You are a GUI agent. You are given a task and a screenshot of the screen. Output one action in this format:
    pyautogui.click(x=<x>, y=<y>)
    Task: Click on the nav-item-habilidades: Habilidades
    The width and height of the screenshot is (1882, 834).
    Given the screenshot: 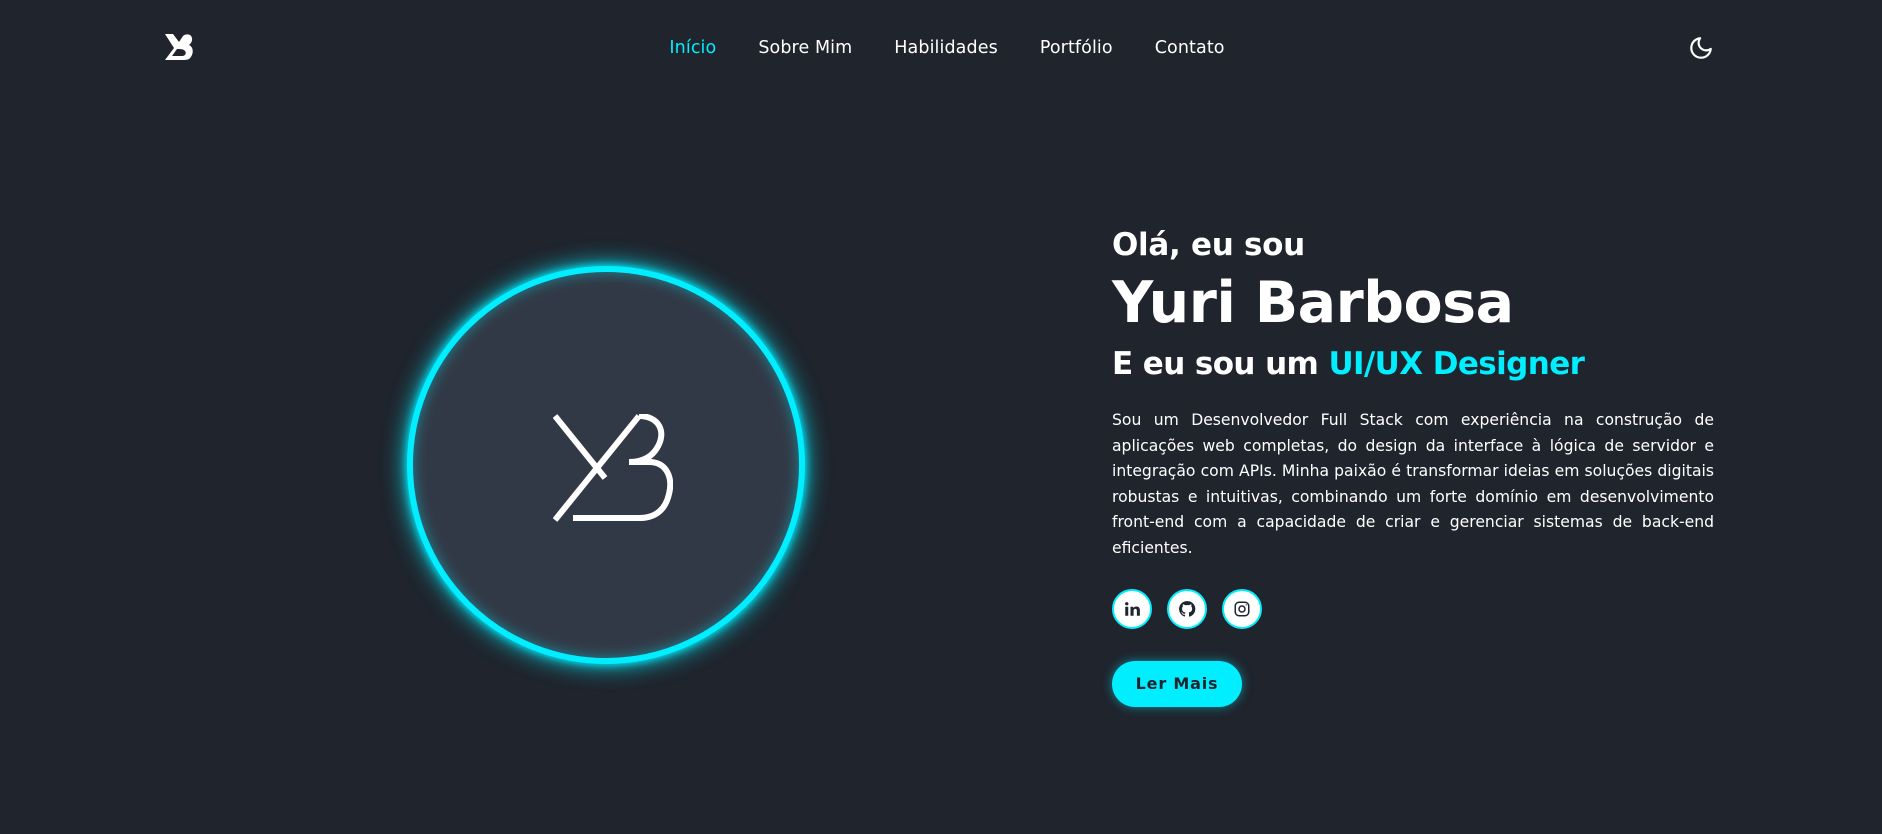 What is the action you would take?
    pyautogui.click(x=946, y=48)
    